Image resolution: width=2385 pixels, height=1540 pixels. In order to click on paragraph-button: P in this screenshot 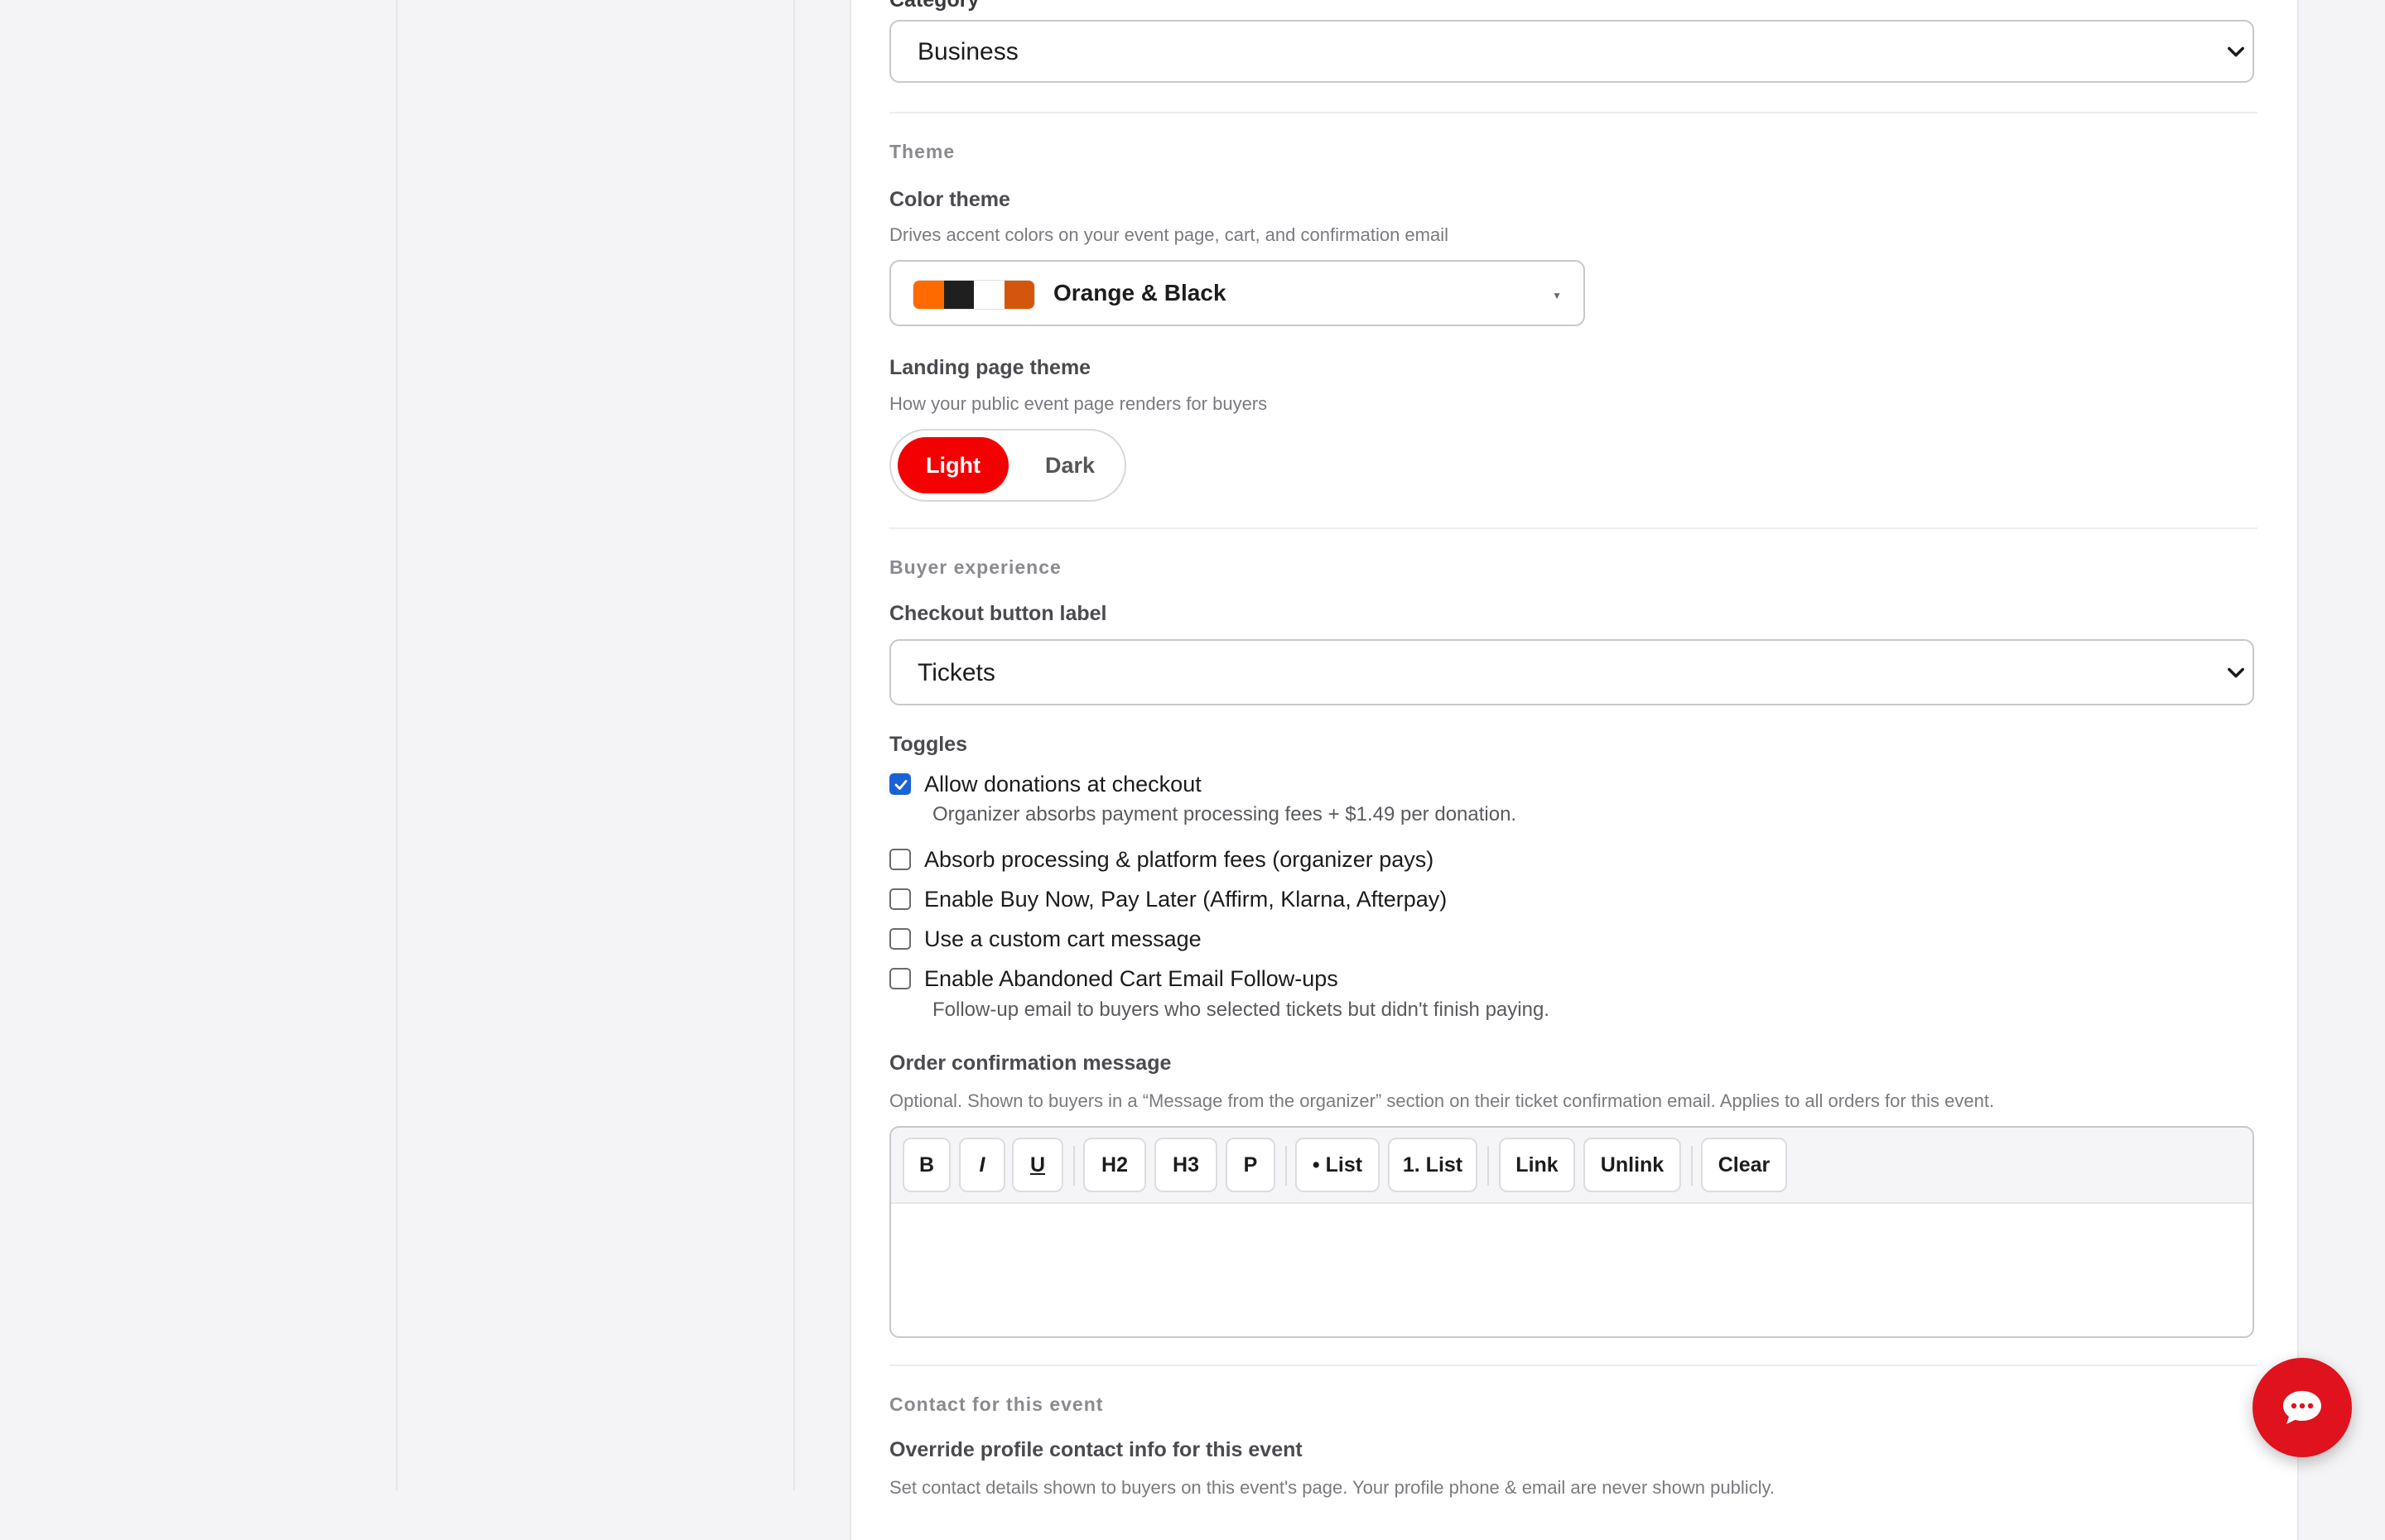, I will do `click(1250, 1165)`.